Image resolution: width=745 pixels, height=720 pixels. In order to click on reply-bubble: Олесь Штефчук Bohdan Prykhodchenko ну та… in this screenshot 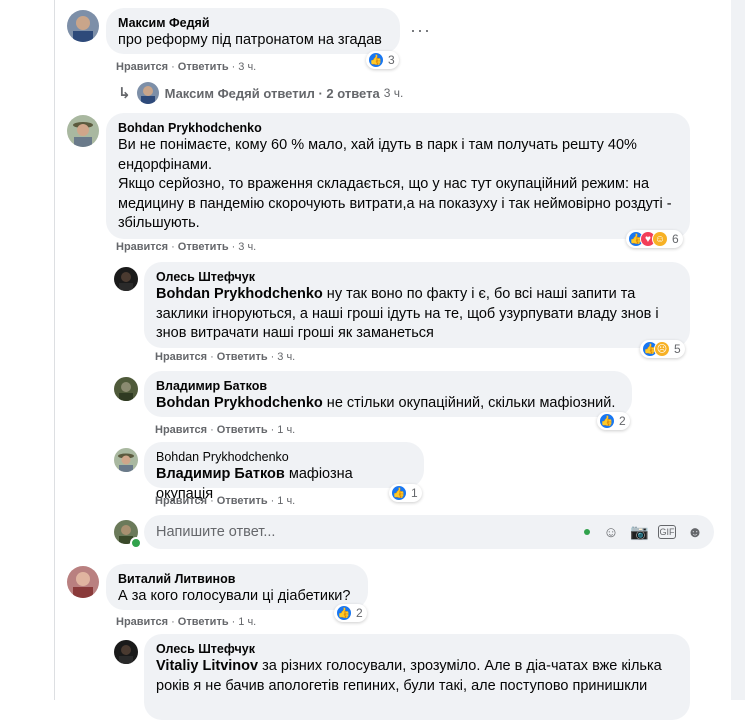, I will do `click(417, 305)`.